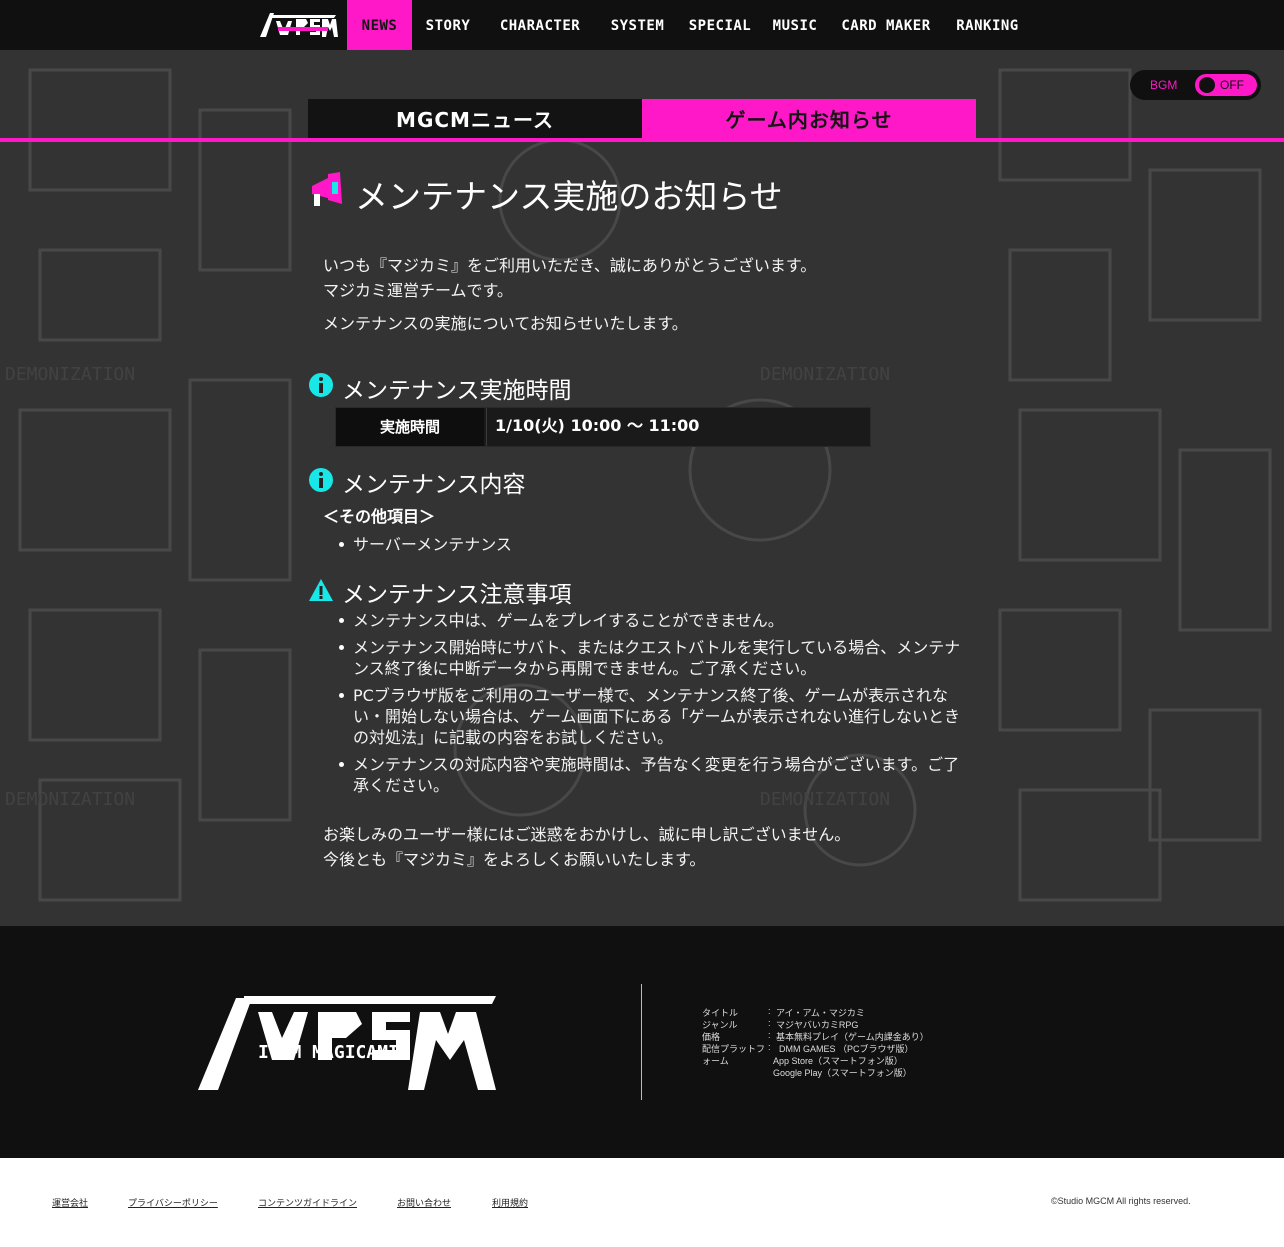 The height and width of the screenshot is (1247, 1284). Describe the element at coordinates (434, 485) in the screenshot. I see `section-content-title: メンテナンス内容` at that location.